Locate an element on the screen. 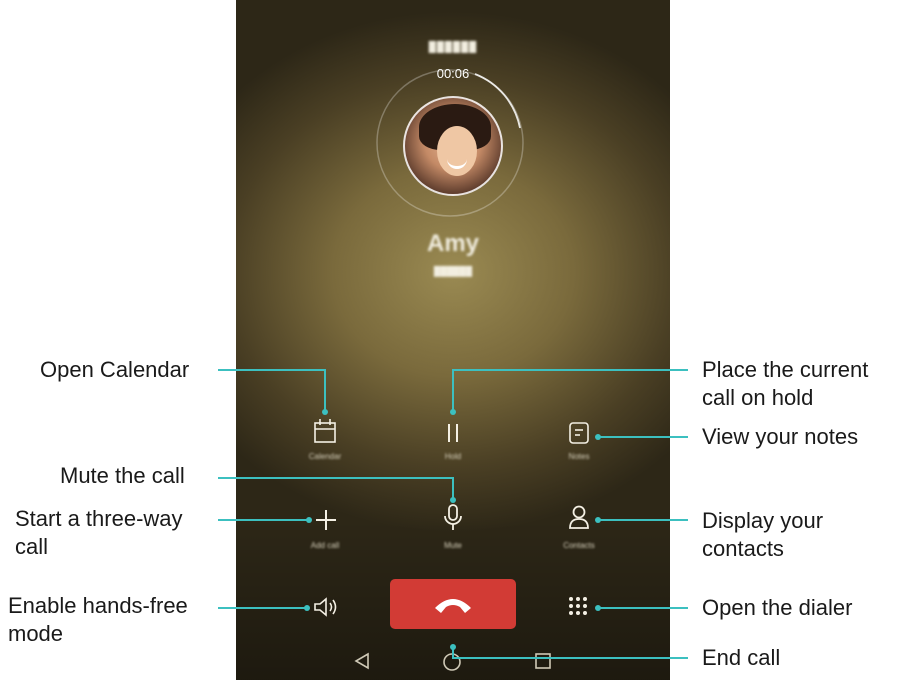 The height and width of the screenshot is (680, 898). notes-label: Notes is located at coordinates (579, 456).